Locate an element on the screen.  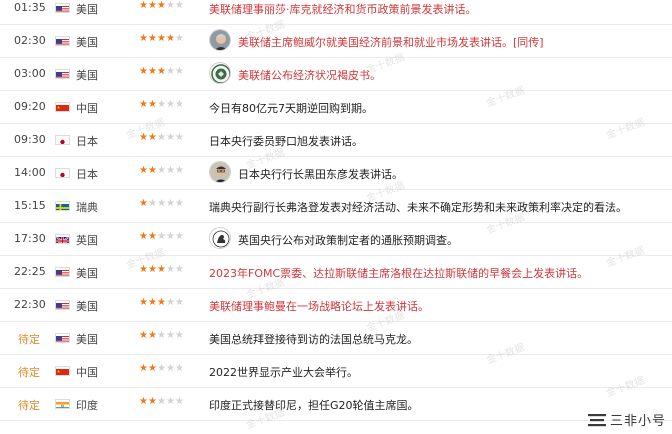
event-time: 09:20 is located at coordinates (30, 106).